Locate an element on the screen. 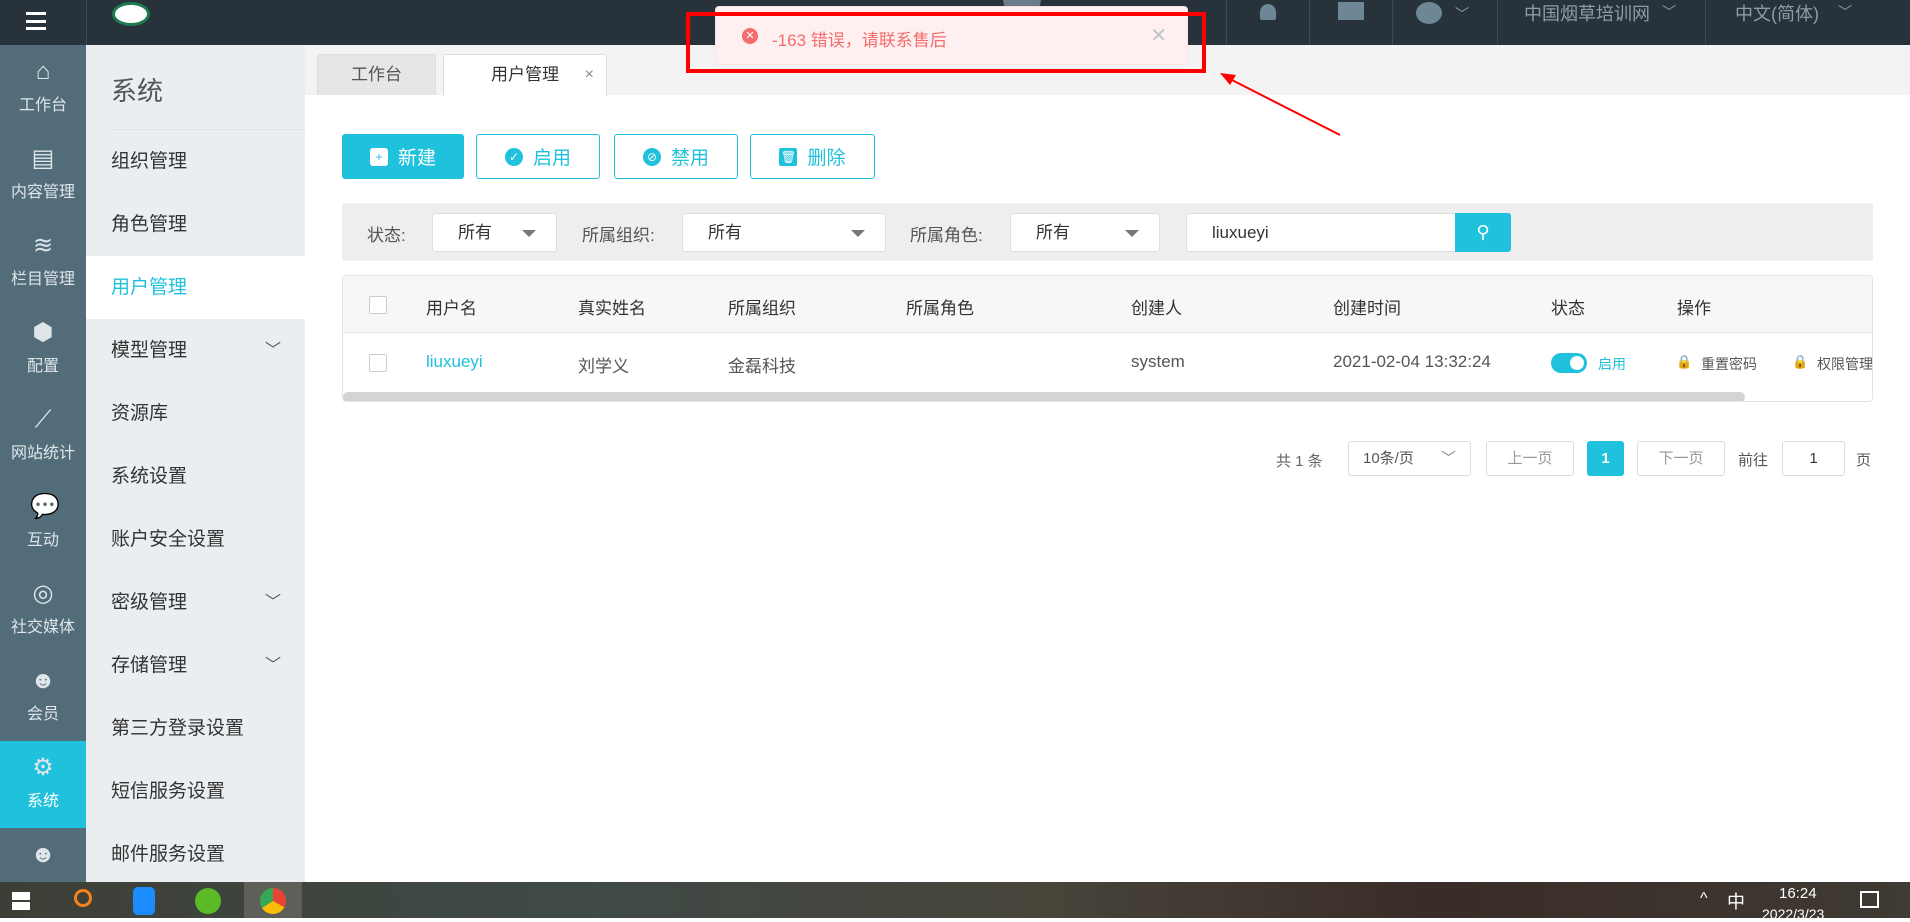 This screenshot has height=922, width=1910. page-size-select: 10条/页 ﹀ is located at coordinates (1409, 458).